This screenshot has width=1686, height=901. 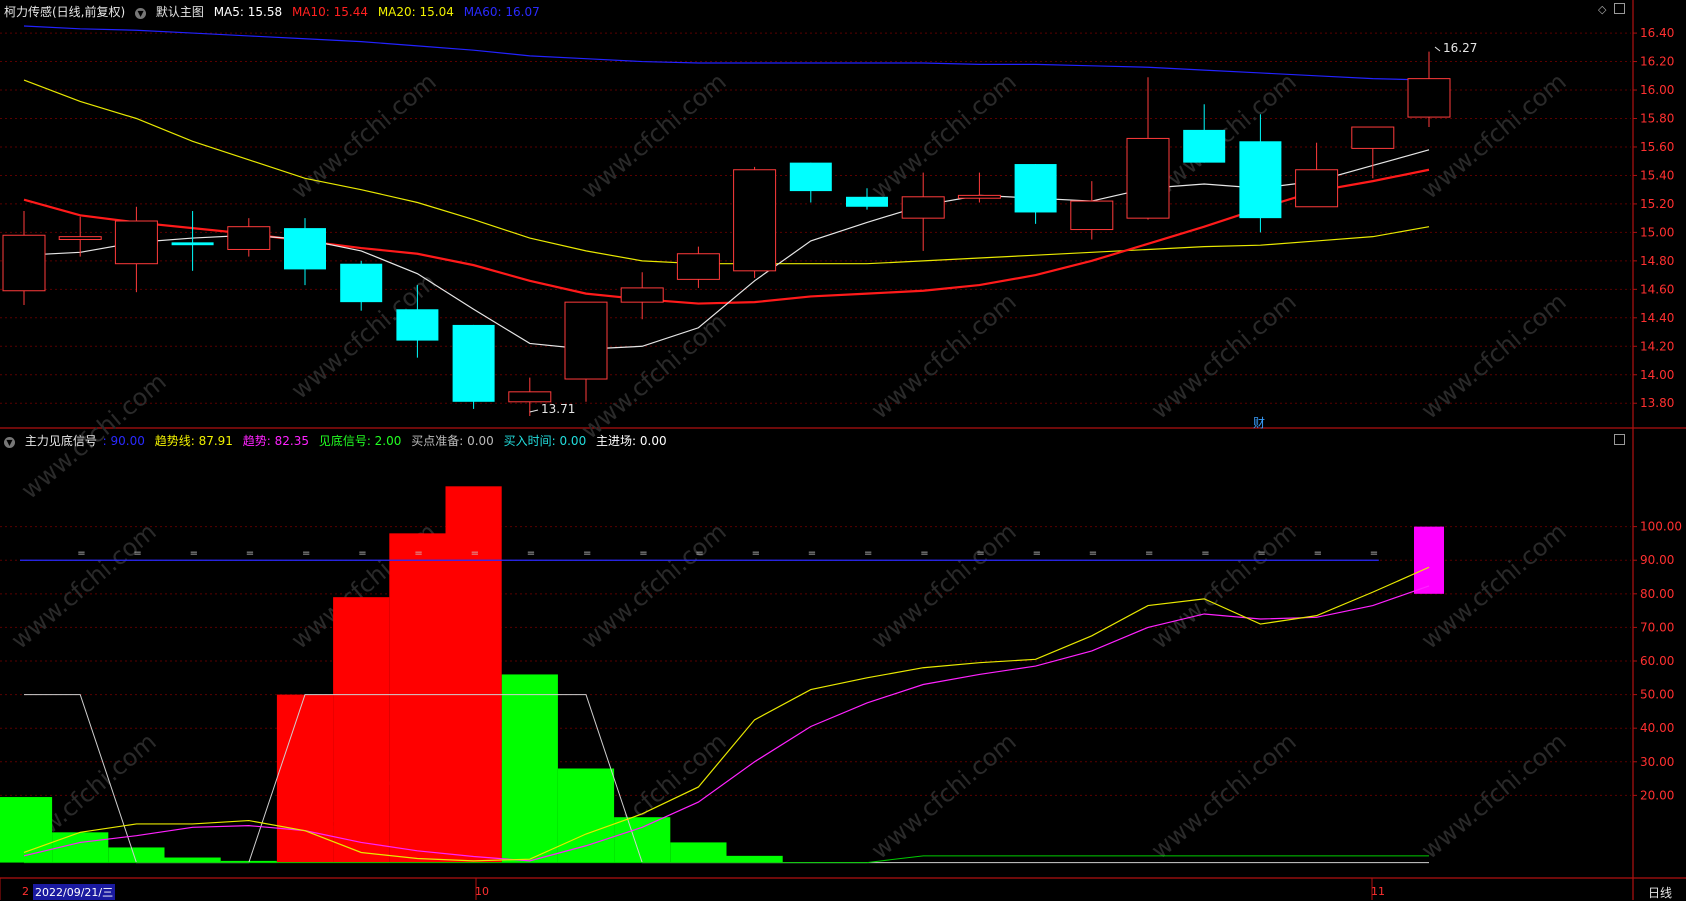 I want to click on financial-marker: 财, so click(x=1259, y=422).